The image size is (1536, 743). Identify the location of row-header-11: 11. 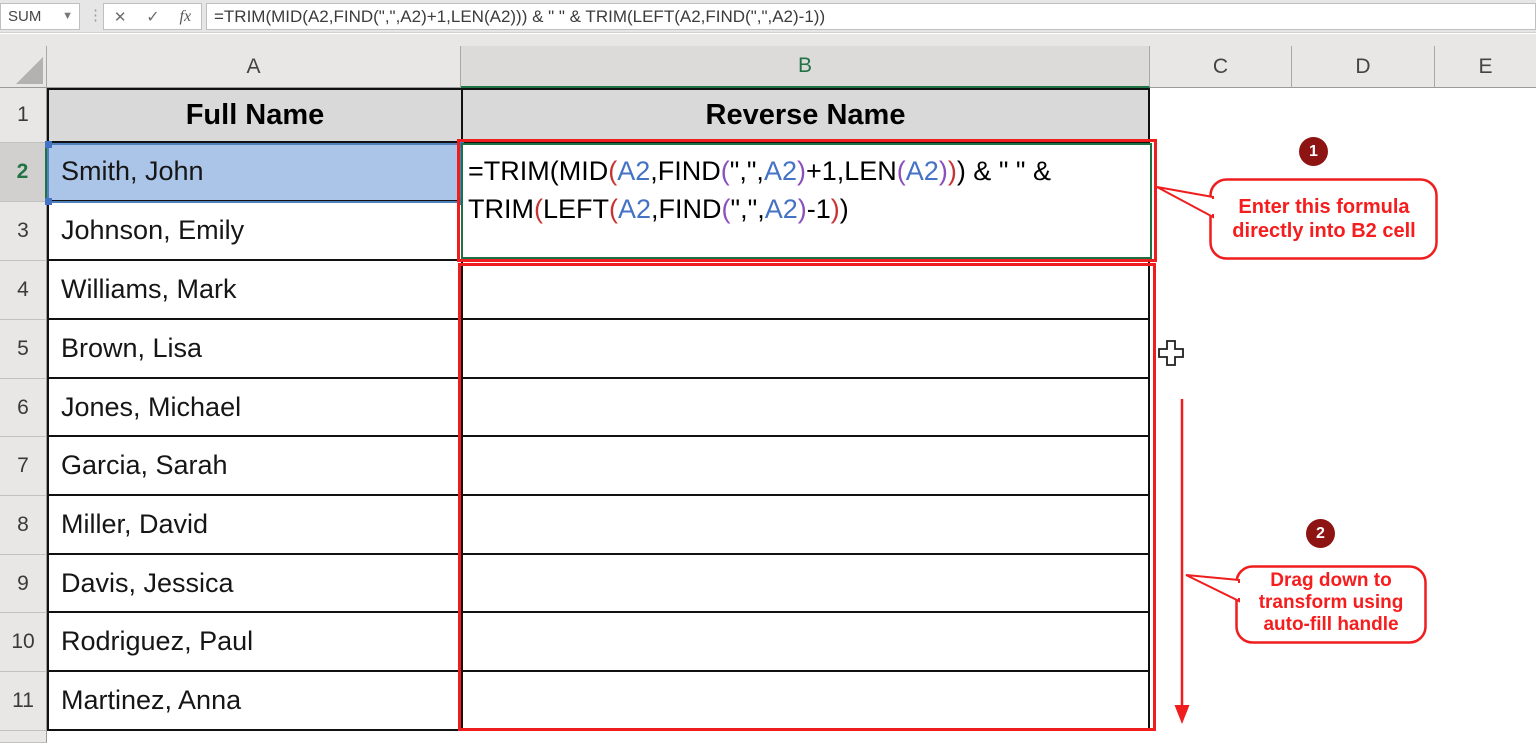
(23, 701).